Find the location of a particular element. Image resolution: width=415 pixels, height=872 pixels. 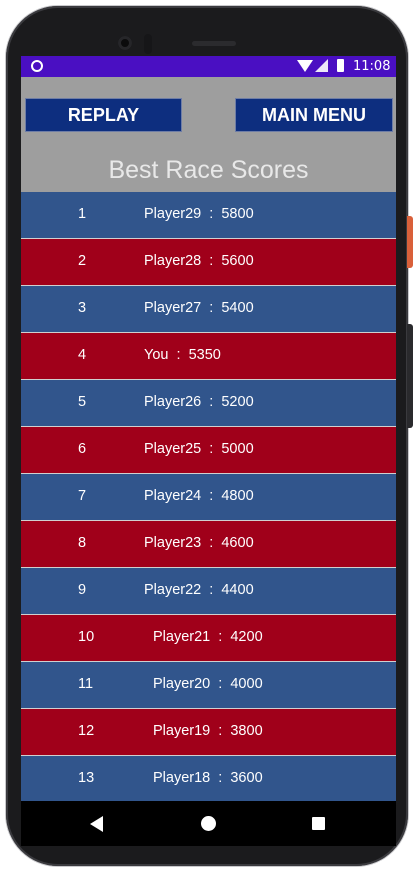

score-entry: Player19 : 3800 is located at coordinates (208, 731).